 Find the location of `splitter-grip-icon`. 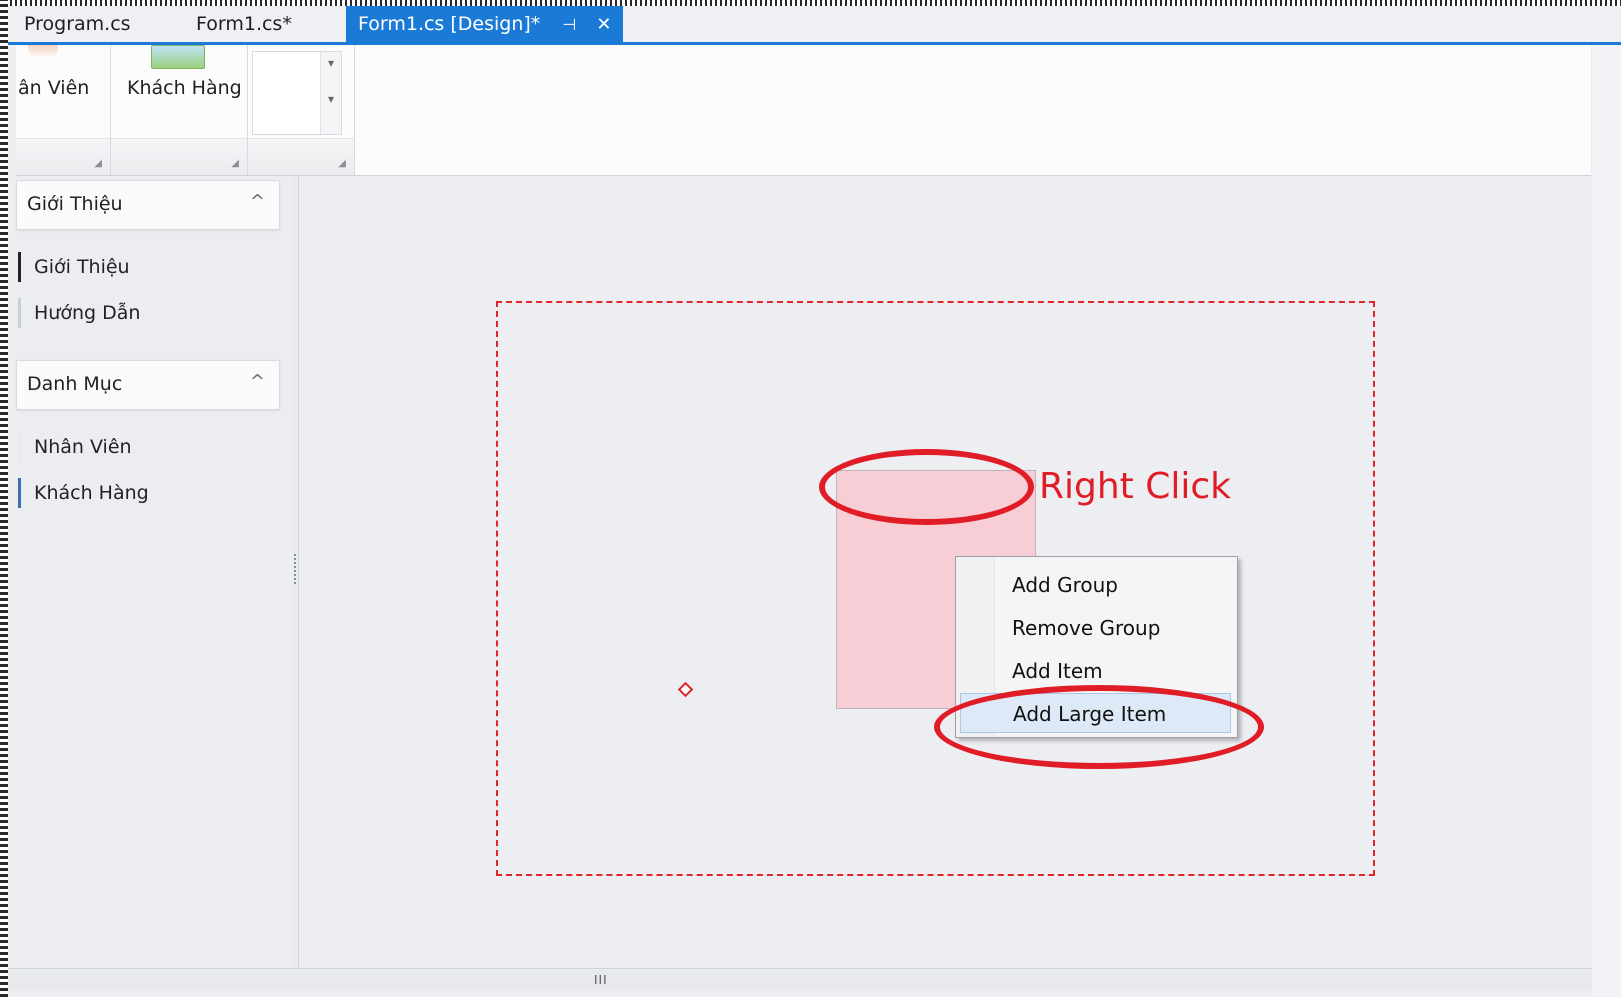

splitter-grip-icon is located at coordinates (295, 569).